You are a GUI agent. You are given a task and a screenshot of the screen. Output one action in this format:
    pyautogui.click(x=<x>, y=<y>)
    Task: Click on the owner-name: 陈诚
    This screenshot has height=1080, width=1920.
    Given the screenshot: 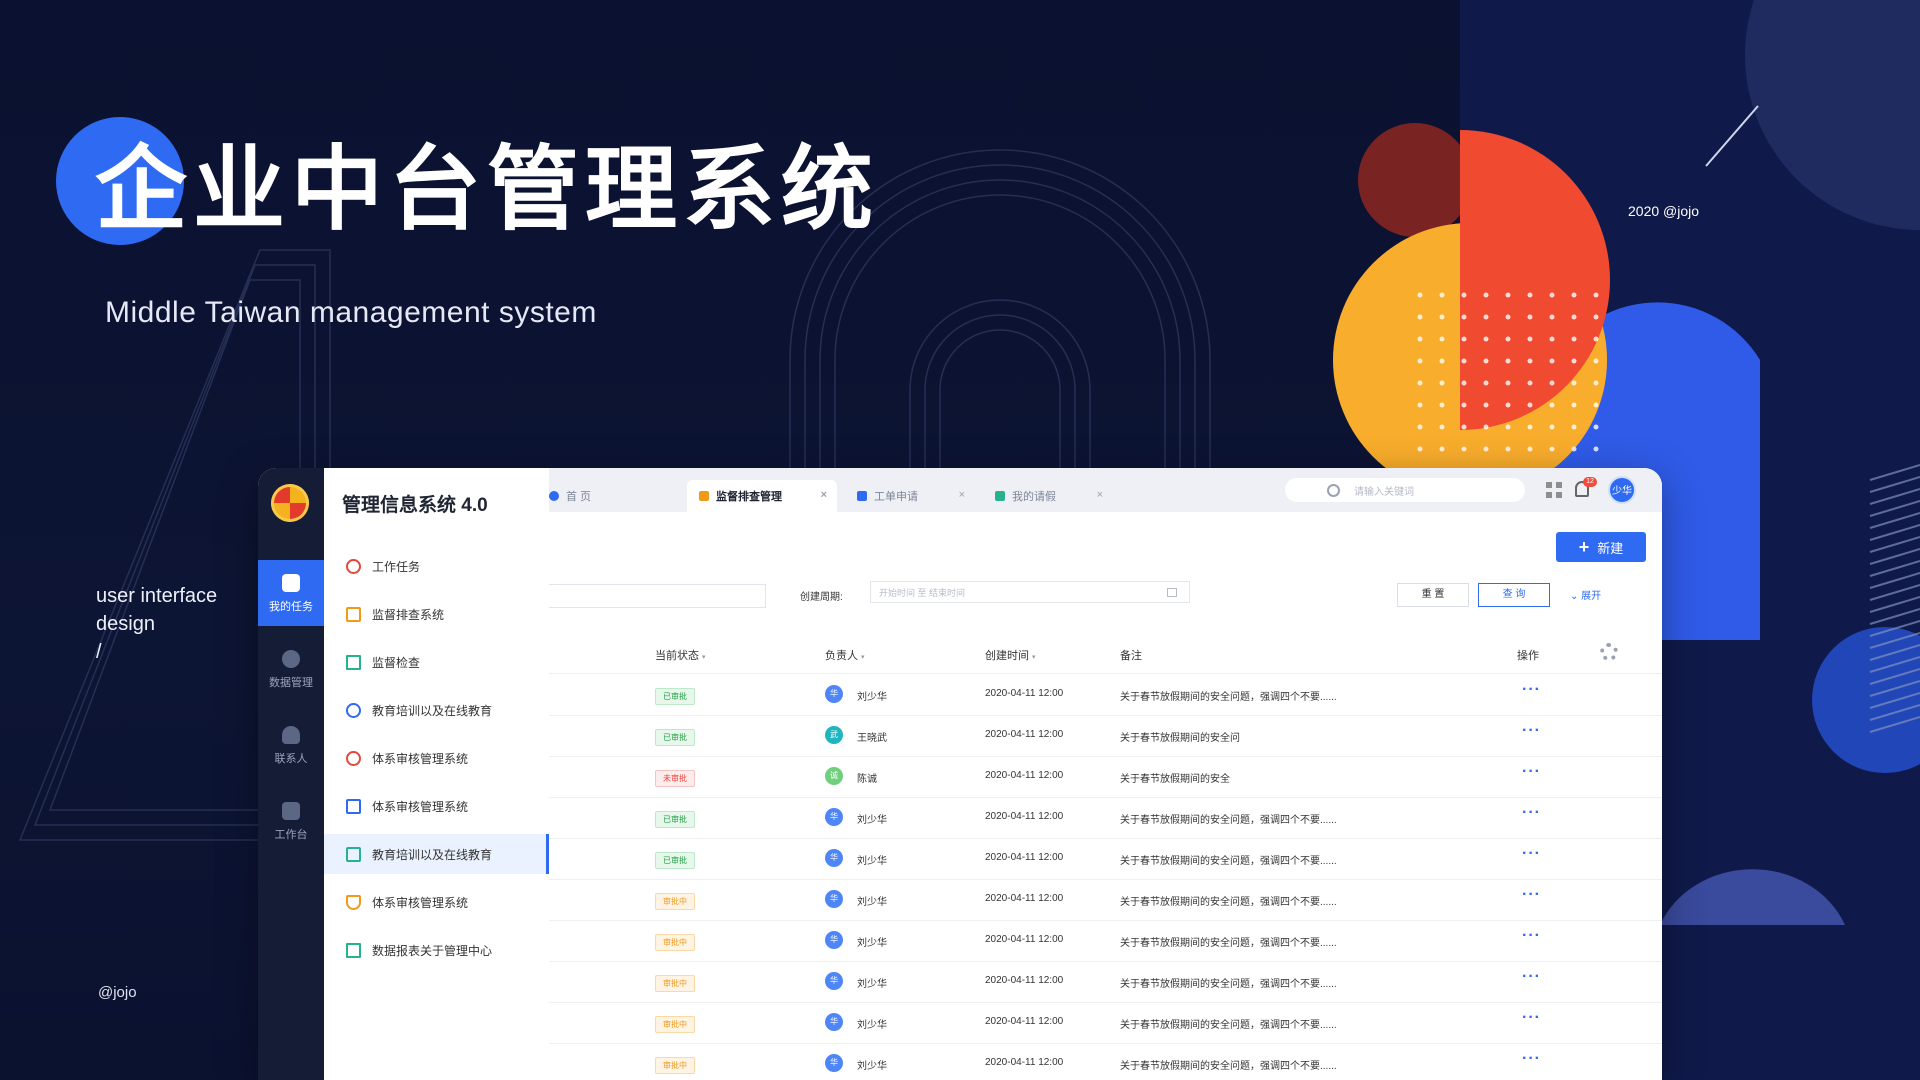 What is the action you would take?
    pyautogui.click(x=867, y=779)
    